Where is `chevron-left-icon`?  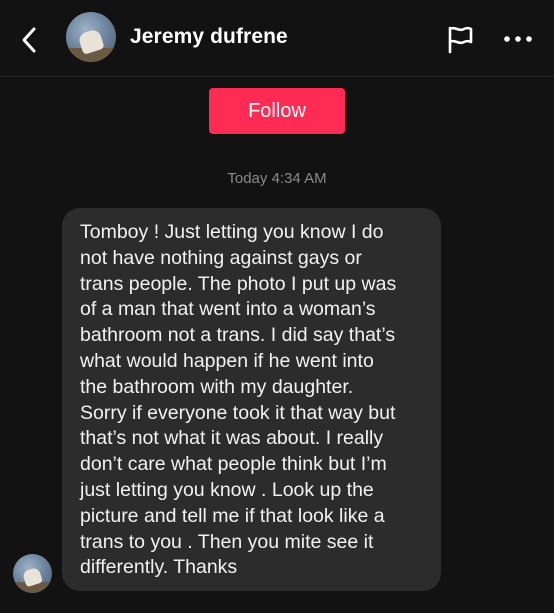 chevron-left-icon is located at coordinates (29, 40).